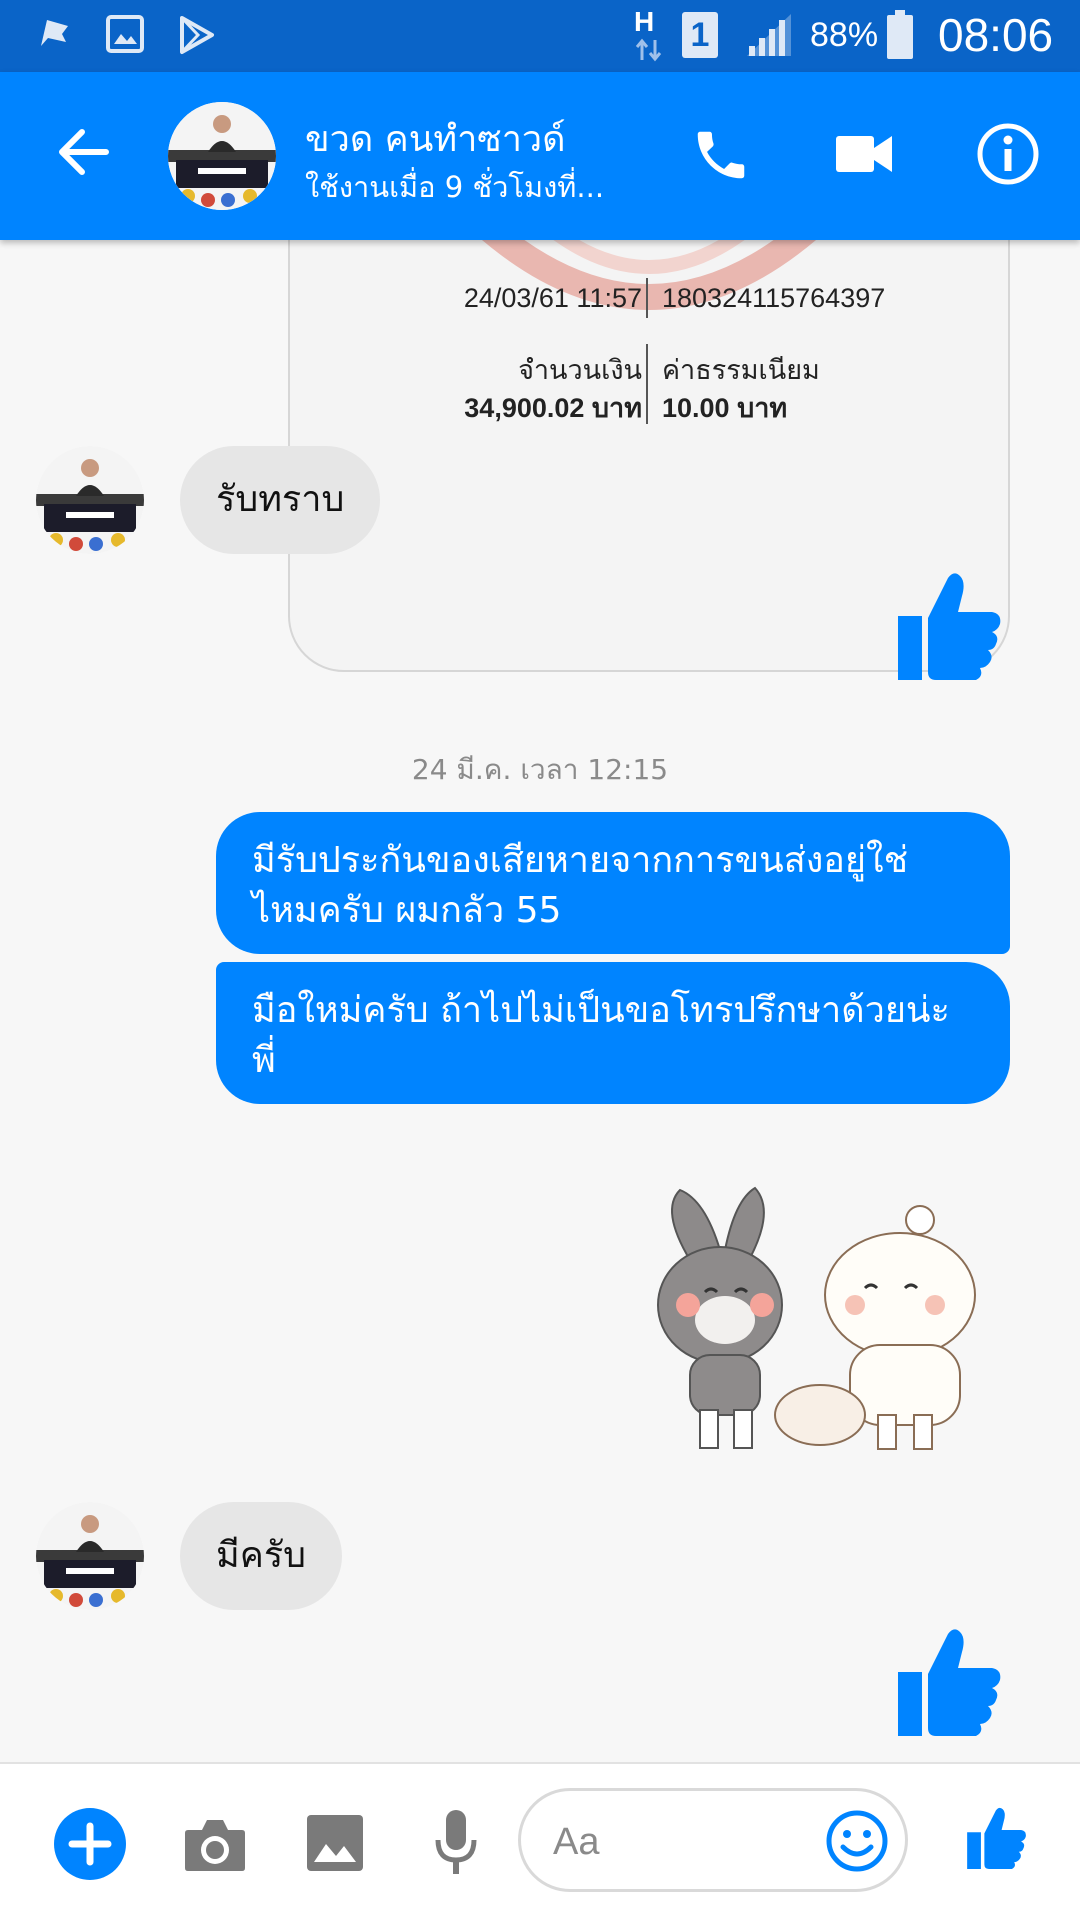 Image resolution: width=1080 pixels, height=1922 pixels. Describe the element at coordinates (197, 35) in the screenshot. I see `play-store-icon` at that location.